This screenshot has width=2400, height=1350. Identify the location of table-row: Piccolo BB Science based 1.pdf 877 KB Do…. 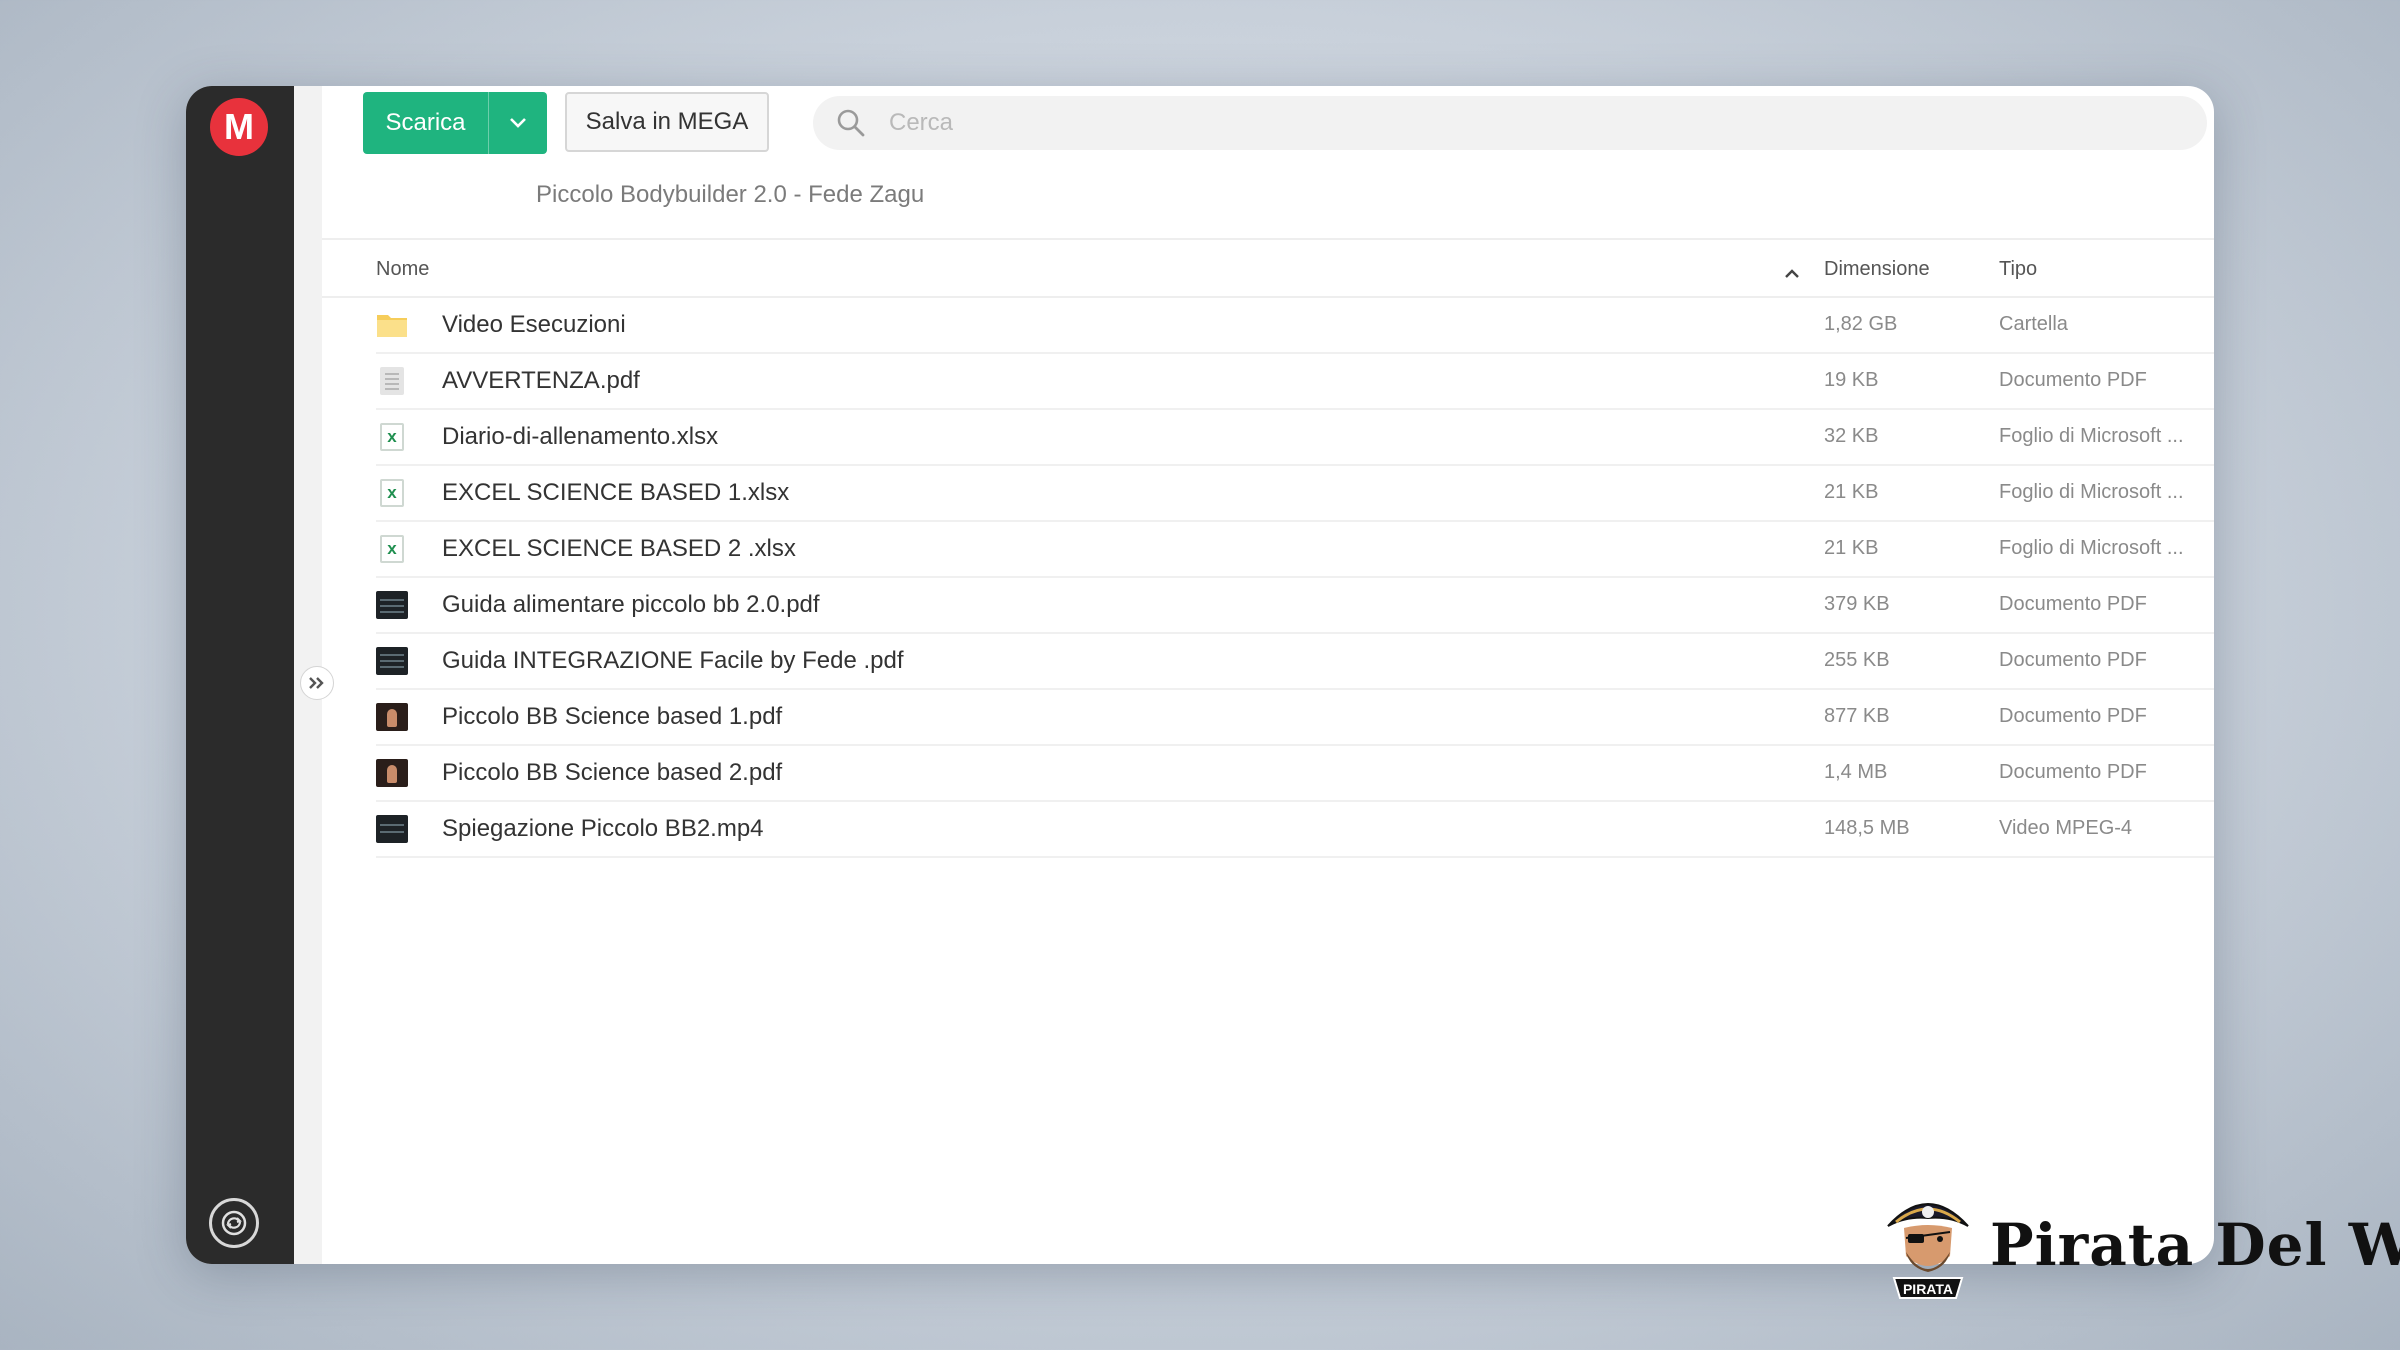
(1295, 718).